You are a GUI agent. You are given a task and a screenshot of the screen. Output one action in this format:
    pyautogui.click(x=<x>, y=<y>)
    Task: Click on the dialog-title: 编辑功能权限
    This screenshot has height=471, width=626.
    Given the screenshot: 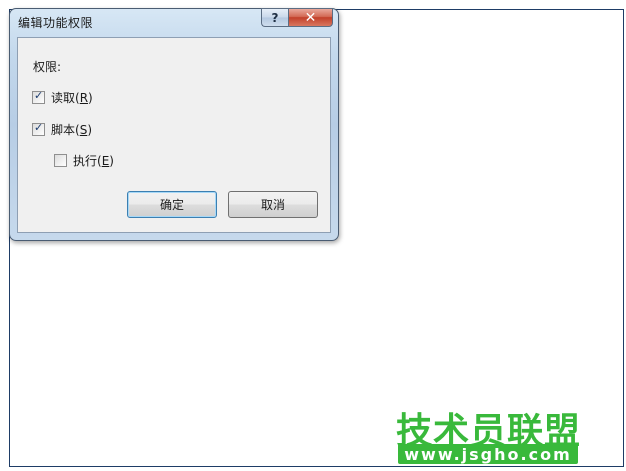 What is the action you would take?
    pyautogui.click(x=56, y=23)
    